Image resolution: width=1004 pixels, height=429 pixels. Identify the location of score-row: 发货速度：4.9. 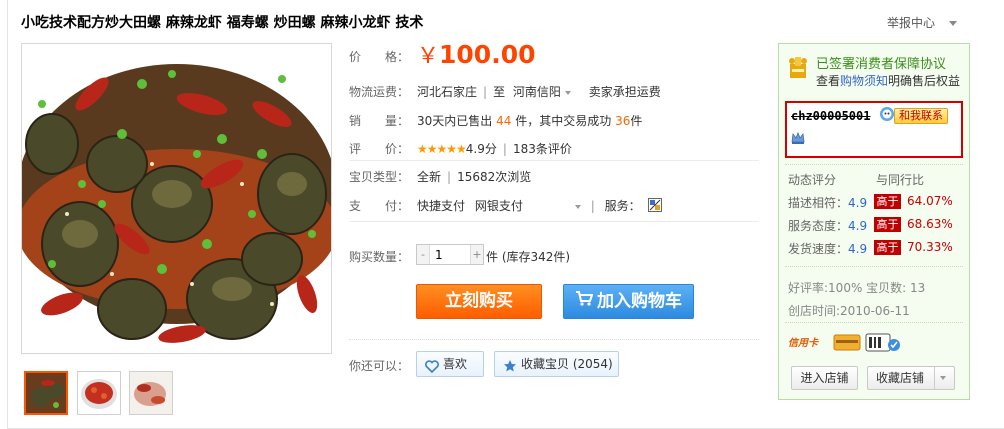
(827, 248).